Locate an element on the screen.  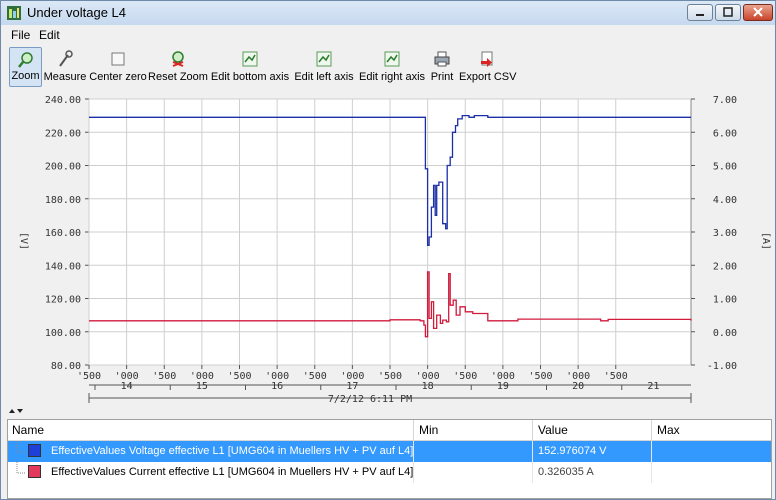
edit-left-axis-button: Edit left axis is located at coordinates (324, 67).